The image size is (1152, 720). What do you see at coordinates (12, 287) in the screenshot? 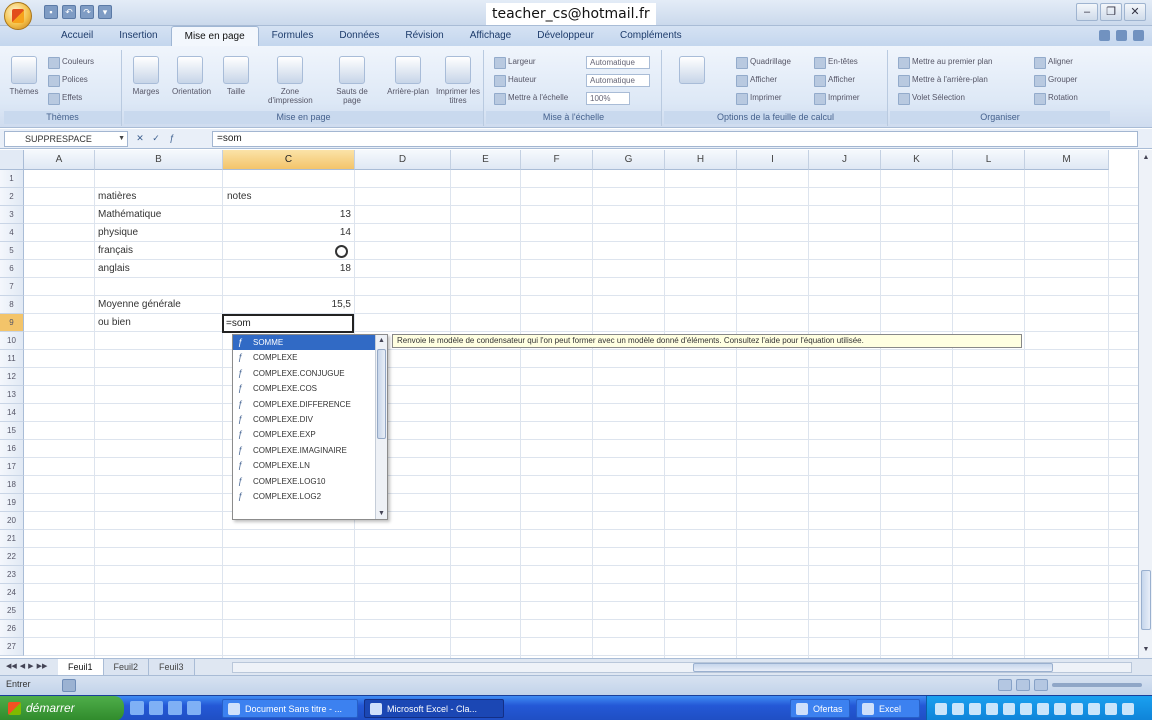
I see `row-header-7: 7` at bounding box center [12, 287].